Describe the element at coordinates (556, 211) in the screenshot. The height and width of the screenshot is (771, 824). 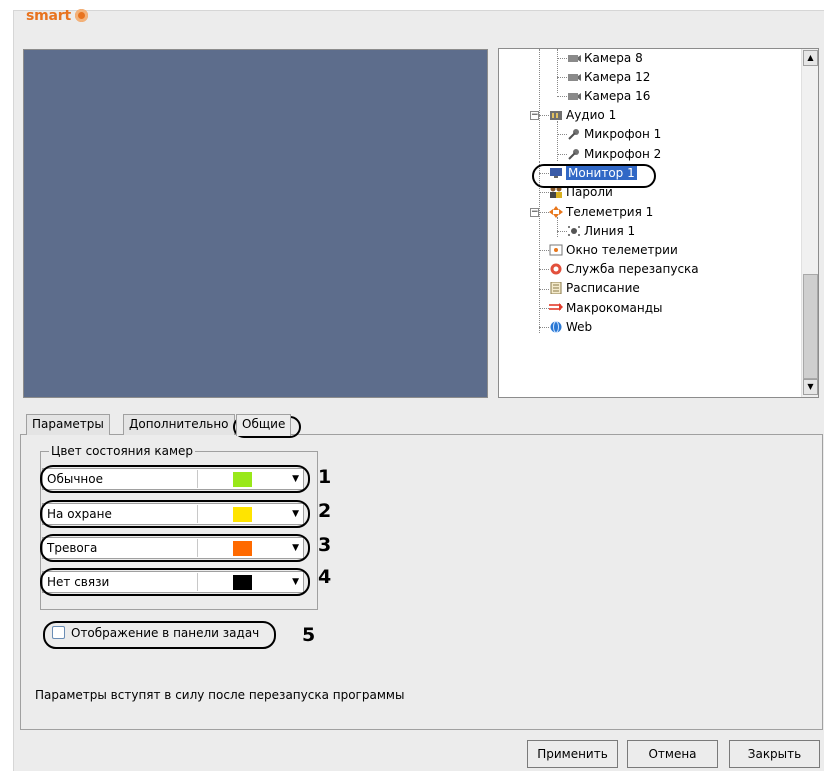
I see `telemetry-icon` at that location.